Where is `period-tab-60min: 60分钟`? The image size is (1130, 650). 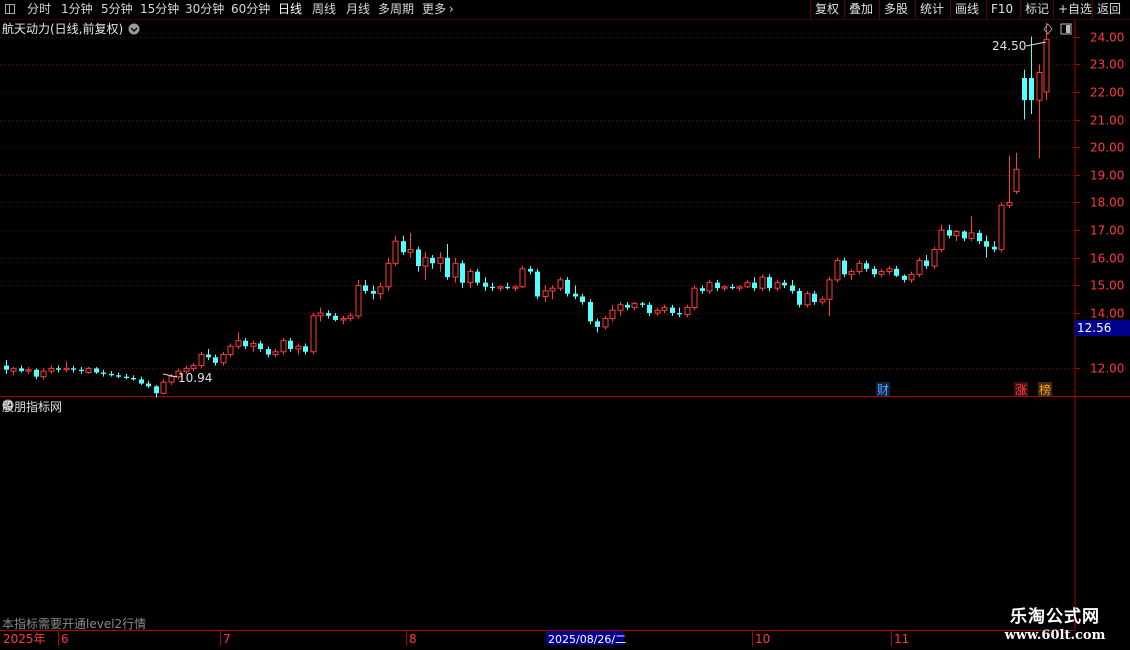 period-tab-60min: 60分钟 is located at coordinates (250, 9).